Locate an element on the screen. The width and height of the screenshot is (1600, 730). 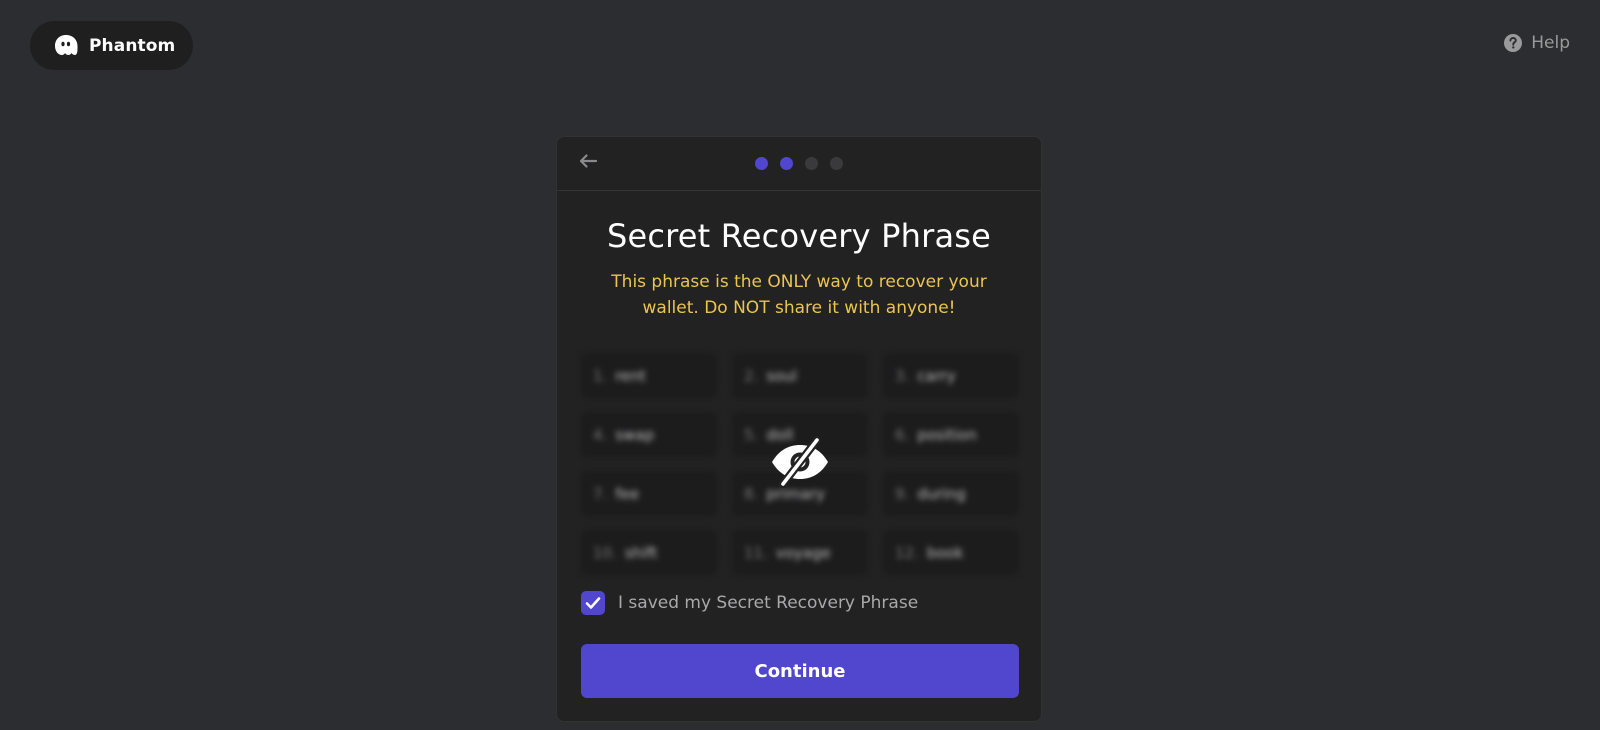
brand-button: Phantom is located at coordinates (111, 45).